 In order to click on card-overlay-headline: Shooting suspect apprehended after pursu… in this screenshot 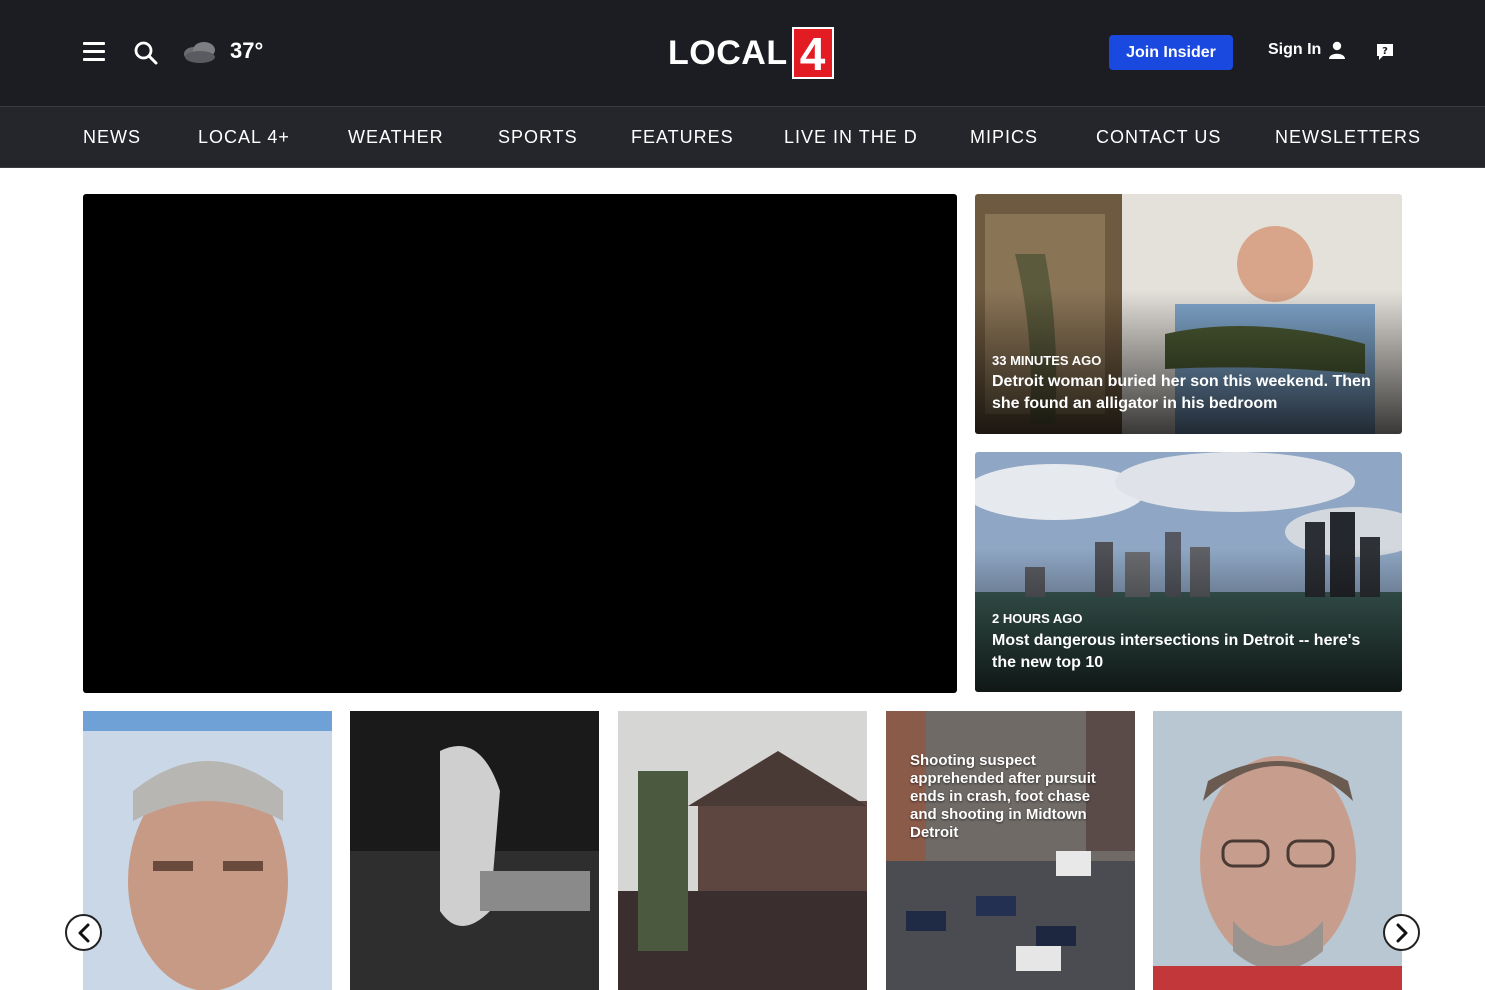, I will do `click(1003, 796)`.